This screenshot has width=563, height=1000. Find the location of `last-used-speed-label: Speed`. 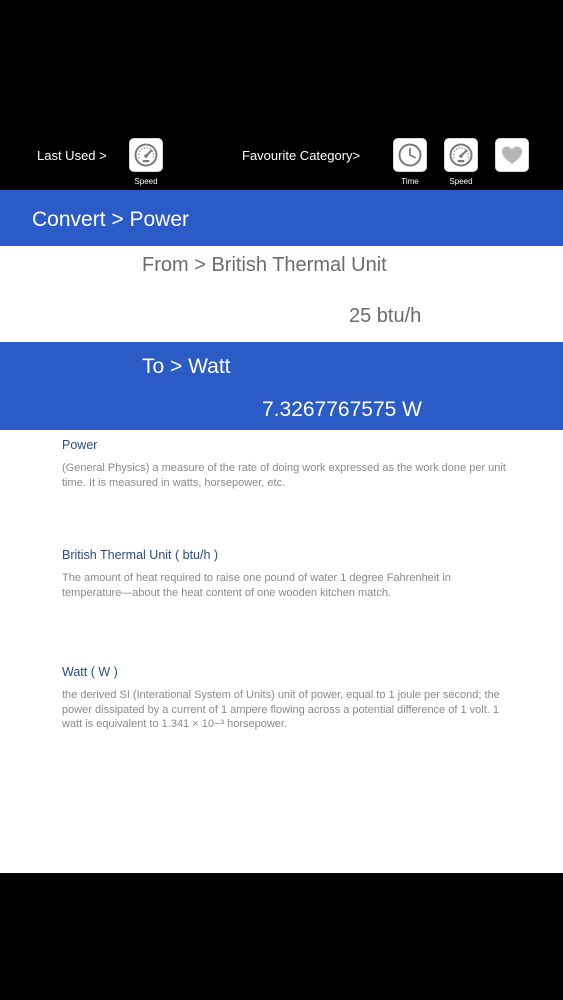

last-used-speed-label: Speed is located at coordinates (146, 181).